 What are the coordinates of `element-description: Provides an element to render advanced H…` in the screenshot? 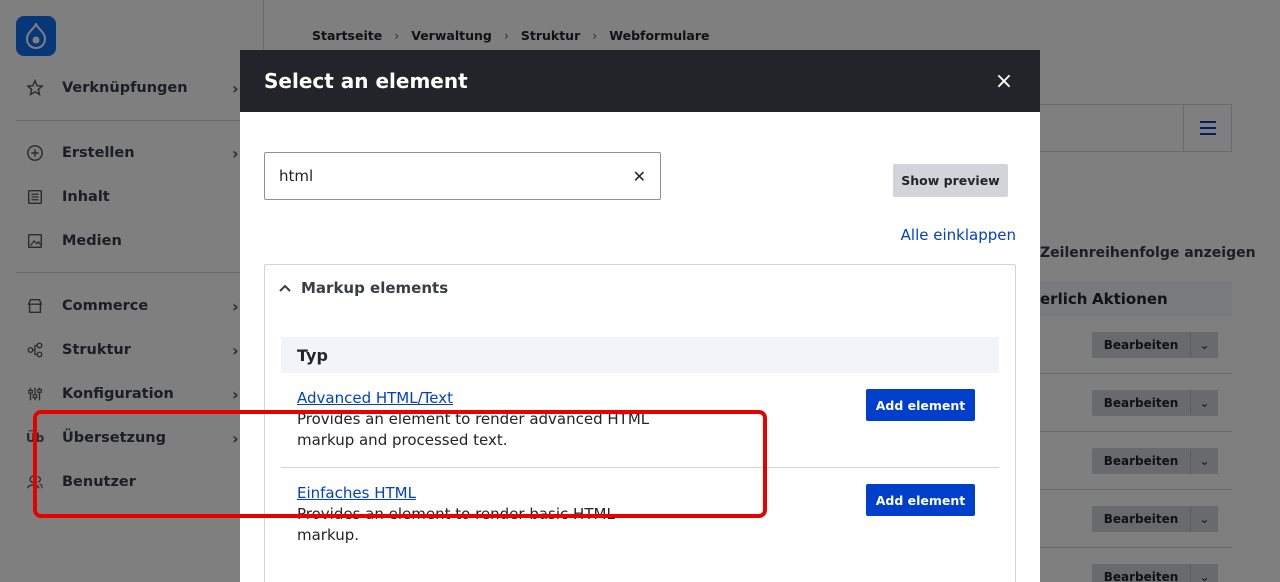 It's located at (473, 429).